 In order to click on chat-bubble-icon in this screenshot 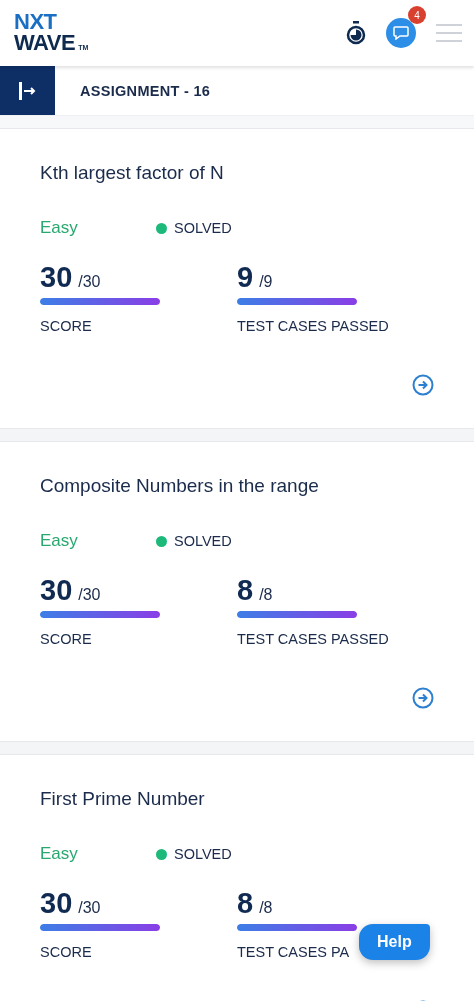, I will do `click(401, 33)`.